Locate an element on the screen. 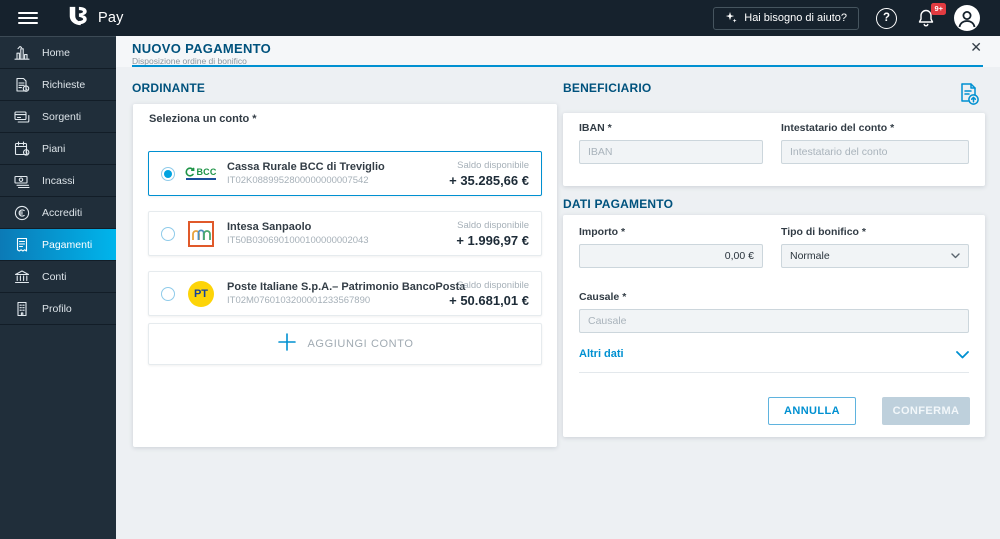  bank-icon is located at coordinates (21, 277).